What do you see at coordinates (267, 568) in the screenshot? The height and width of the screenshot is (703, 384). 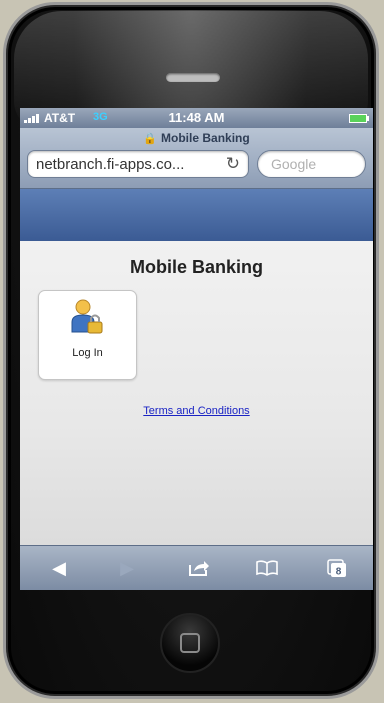 I see `bookmarks-icon` at bounding box center [267, 568].